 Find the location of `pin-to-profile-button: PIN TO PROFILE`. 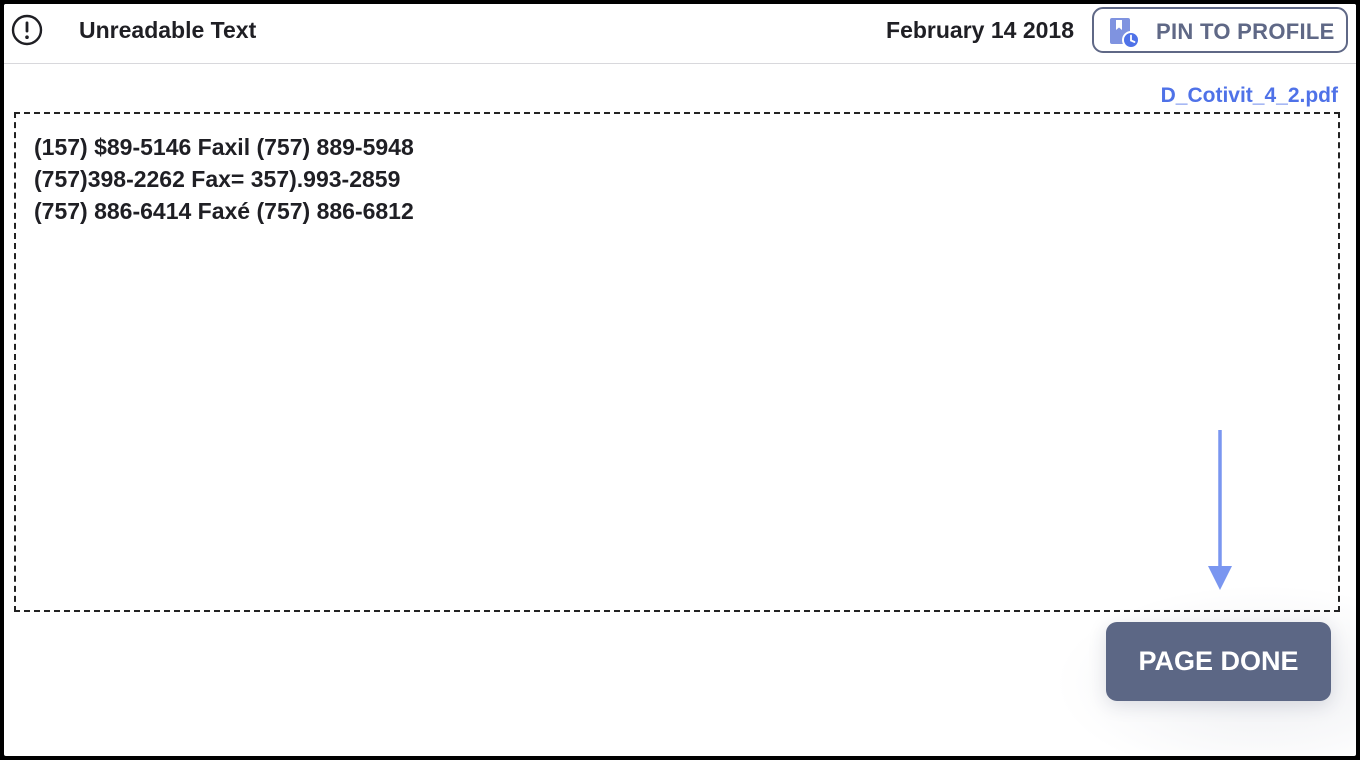

pin-to-profile-button: PIN TO PROFILE is located at coordinates (1220, 30).